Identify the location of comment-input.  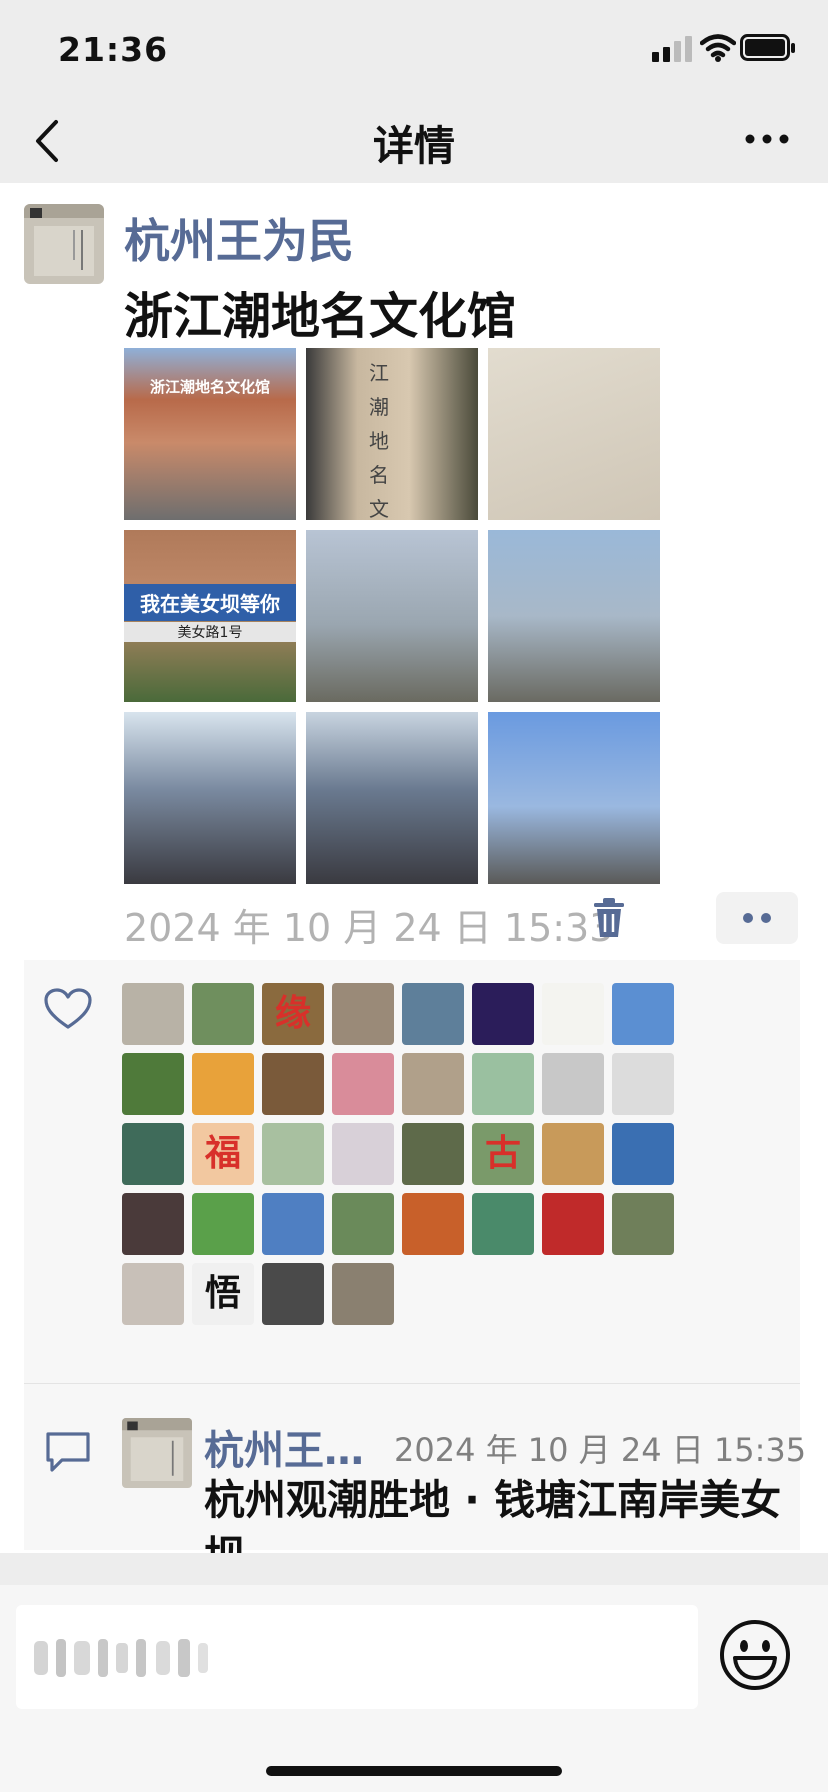
(357, 1657).